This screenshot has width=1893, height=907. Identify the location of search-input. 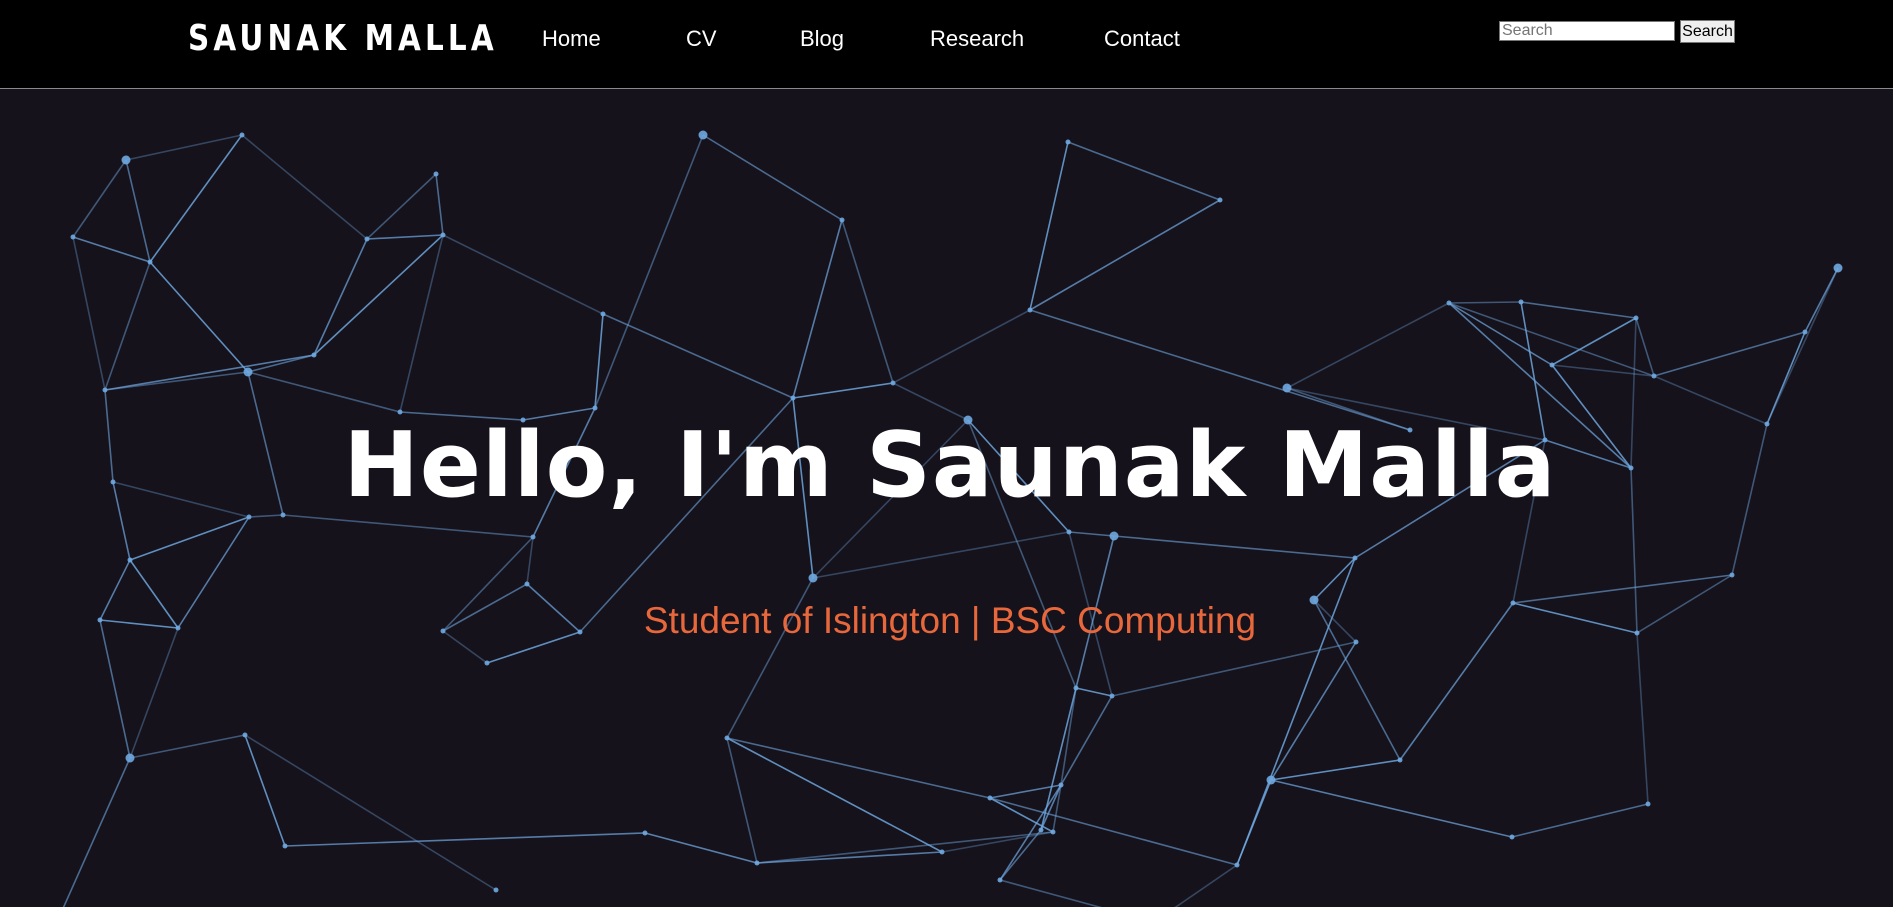
(1587, 31).